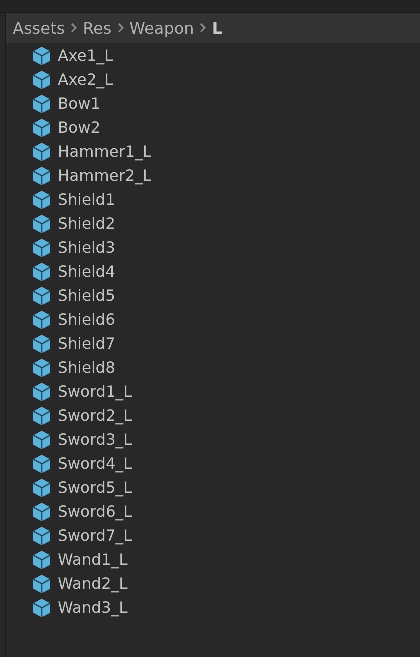 The image size is (420, 657). What do you see at coordinates (95, 392) in the screenshot?
I see `asset-name: Sword1_L` at bounding box center [95, 392].